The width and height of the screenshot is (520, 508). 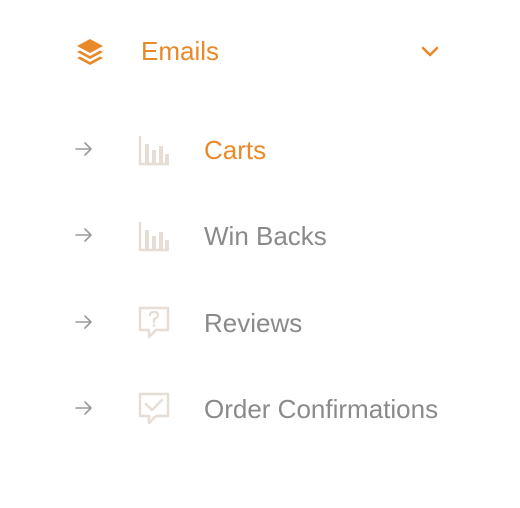 What do you see at coordinates (253, 323) in the screenshot?
I see `submenu-item-label: Reviews` at bounding box center [253, 323].